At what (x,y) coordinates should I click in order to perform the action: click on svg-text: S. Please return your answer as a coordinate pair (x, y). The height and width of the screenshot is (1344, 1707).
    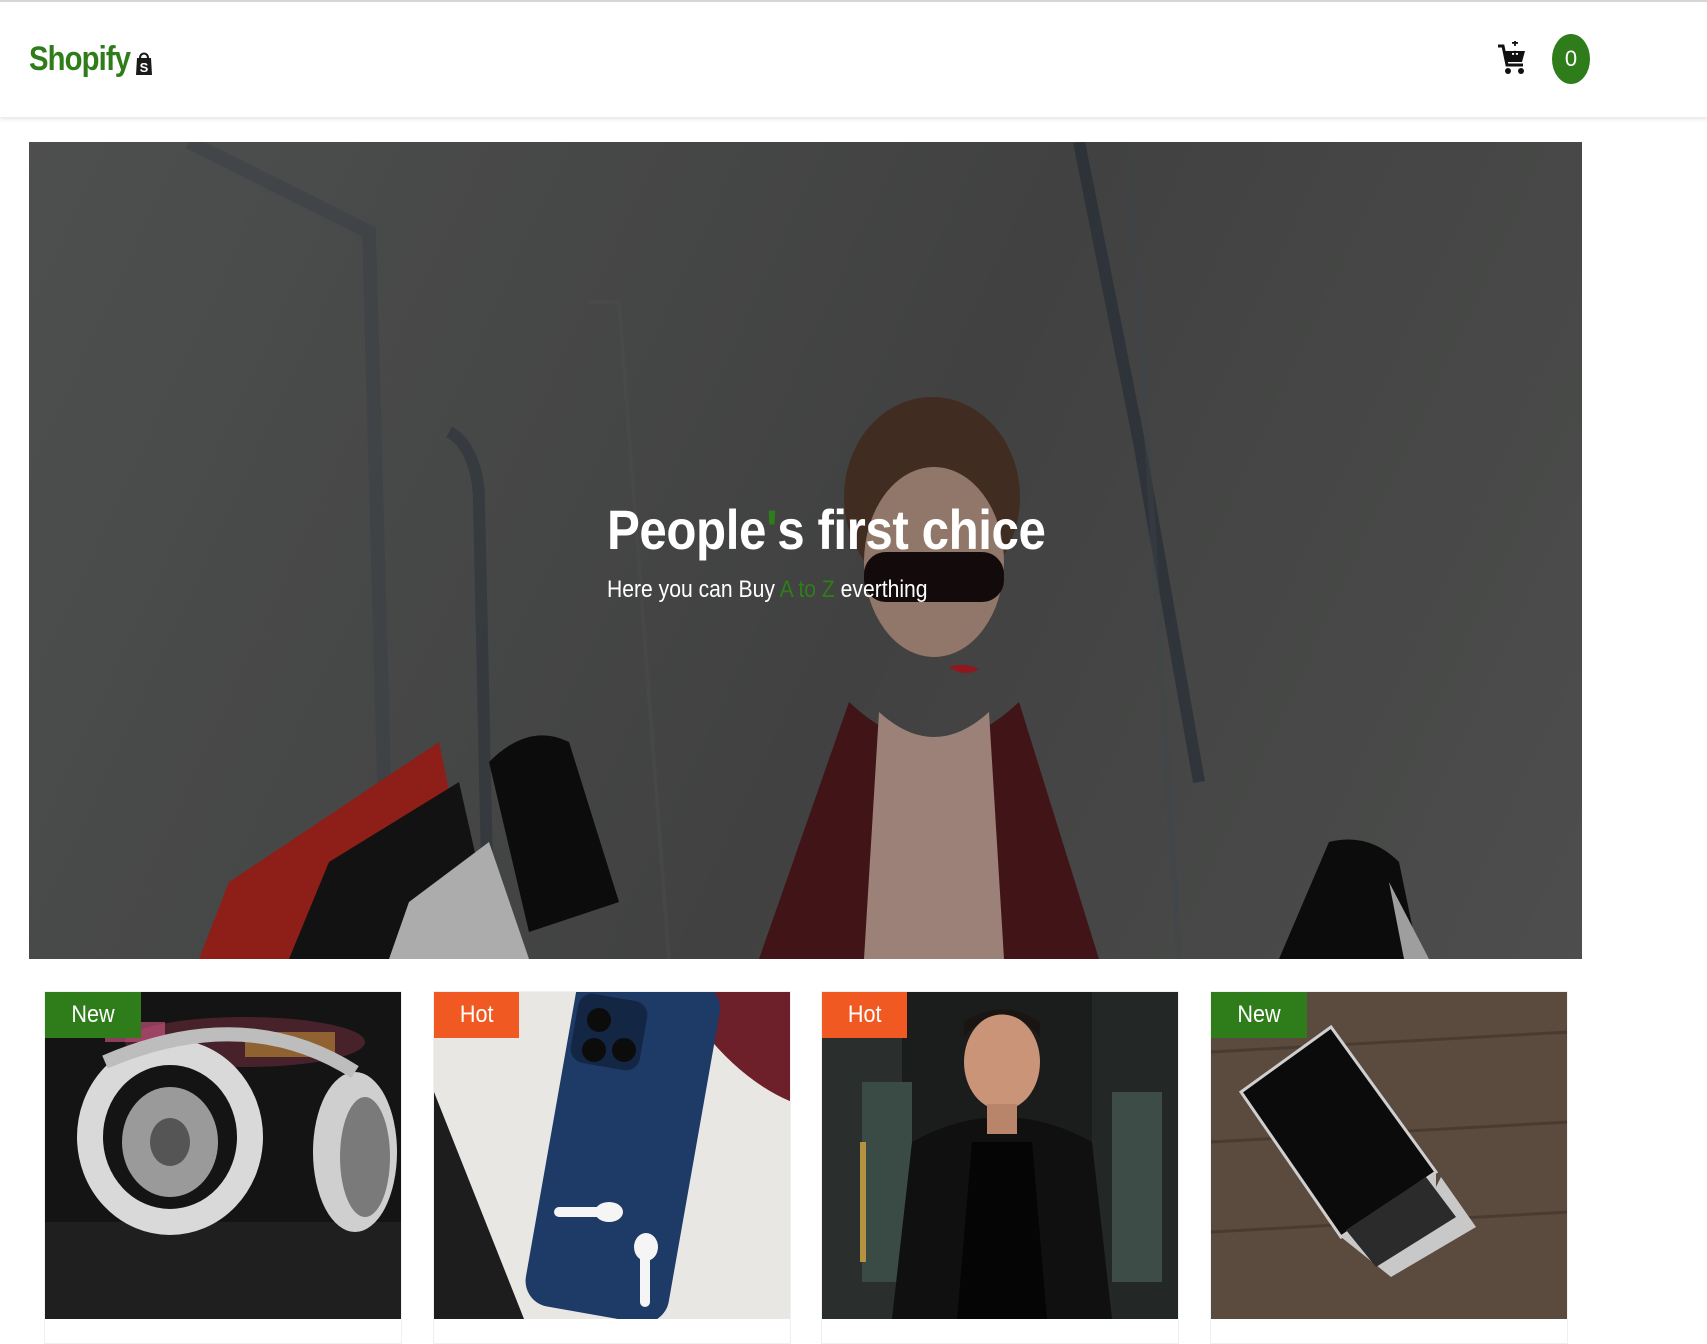
    Looking at the image, I should click on (143, 67).